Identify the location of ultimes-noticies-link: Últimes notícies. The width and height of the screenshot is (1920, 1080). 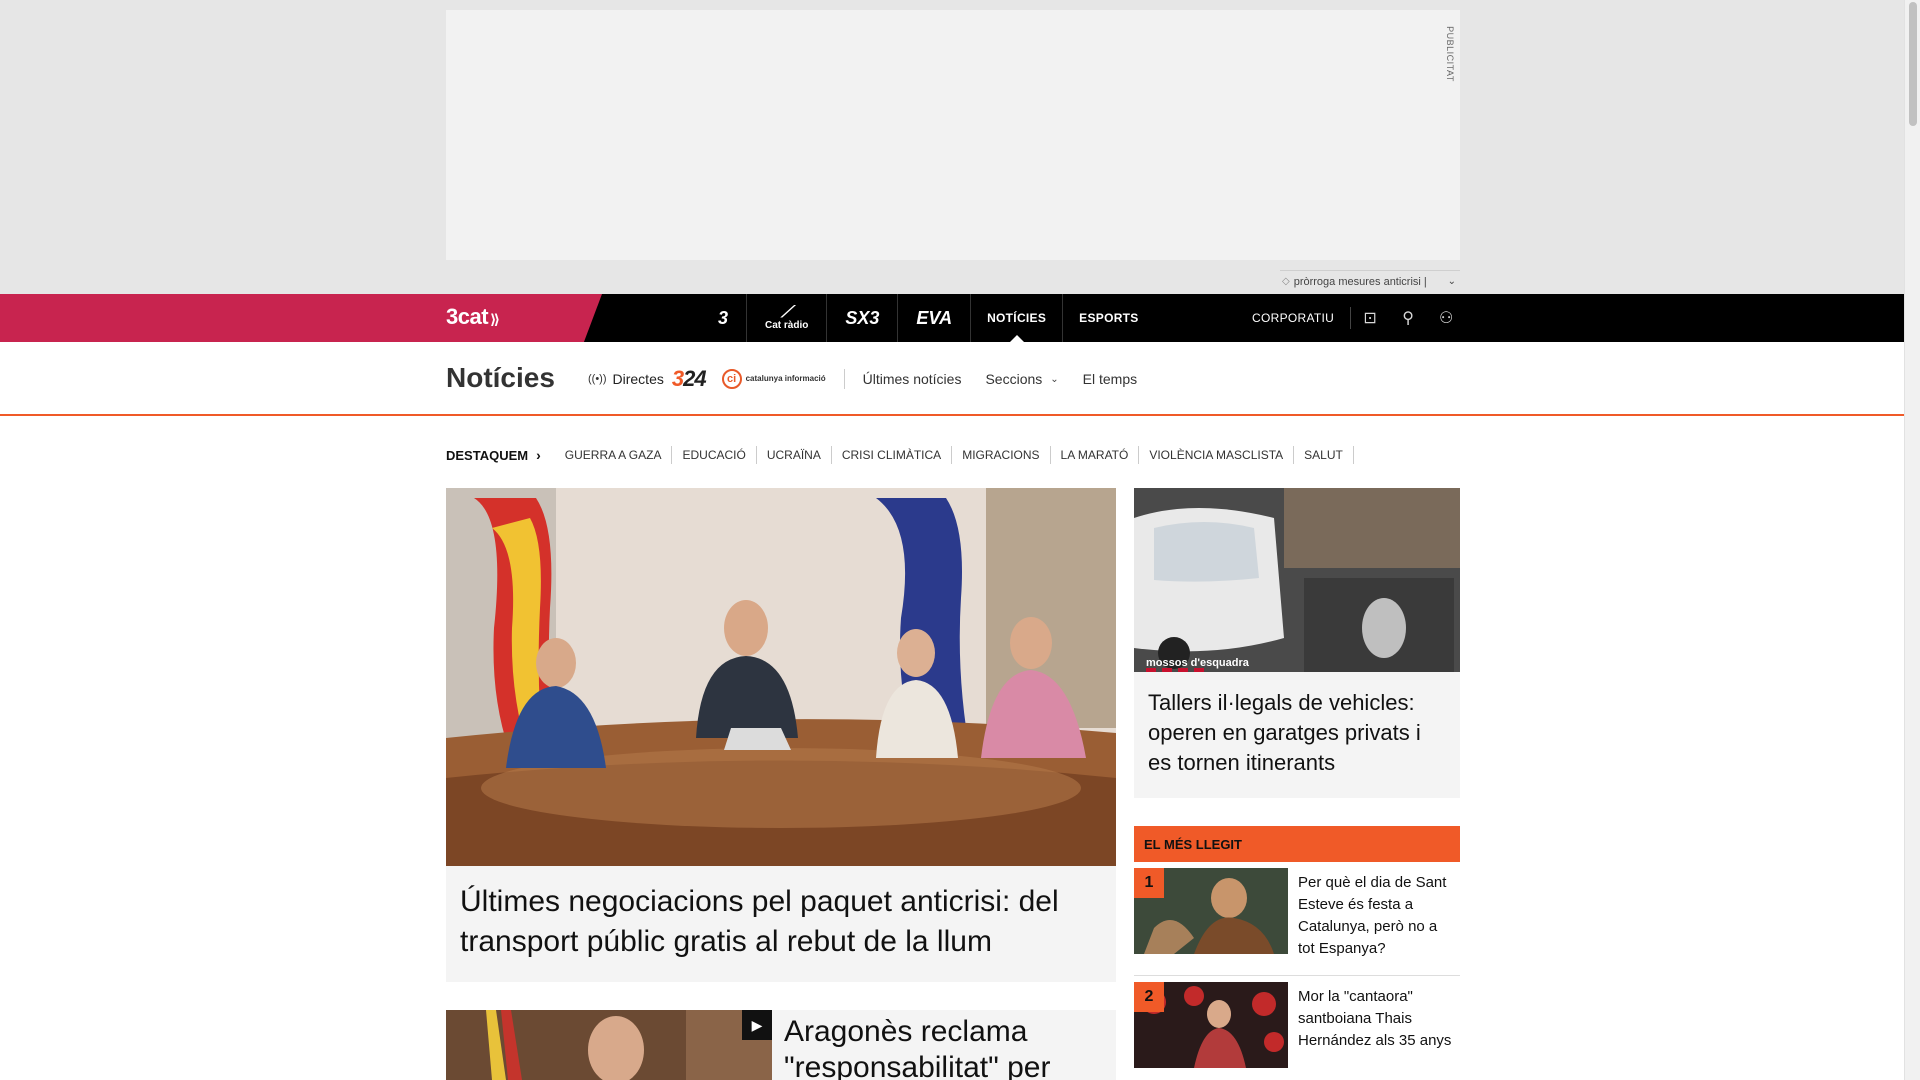
(912, 379).